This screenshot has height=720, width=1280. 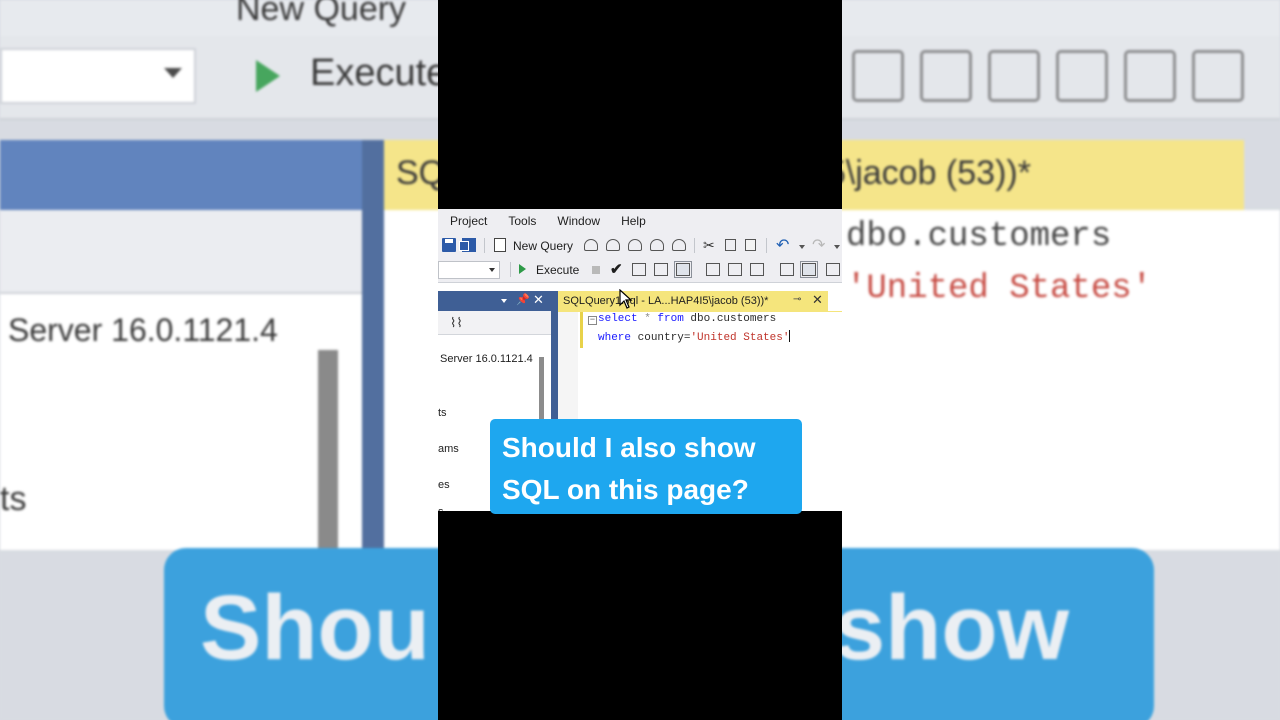 I want to click on scrollbar-thumb, so click(x=541, y=388).